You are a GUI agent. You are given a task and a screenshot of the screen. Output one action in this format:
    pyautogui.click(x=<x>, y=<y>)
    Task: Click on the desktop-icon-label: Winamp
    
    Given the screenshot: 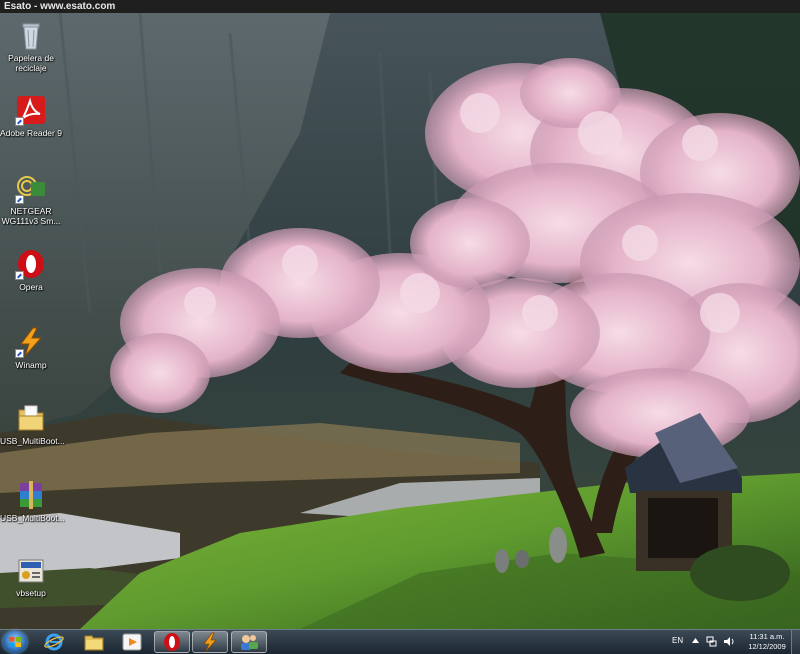 What is the action you would take?
    pyautogui.click(x=31, y=365)
    